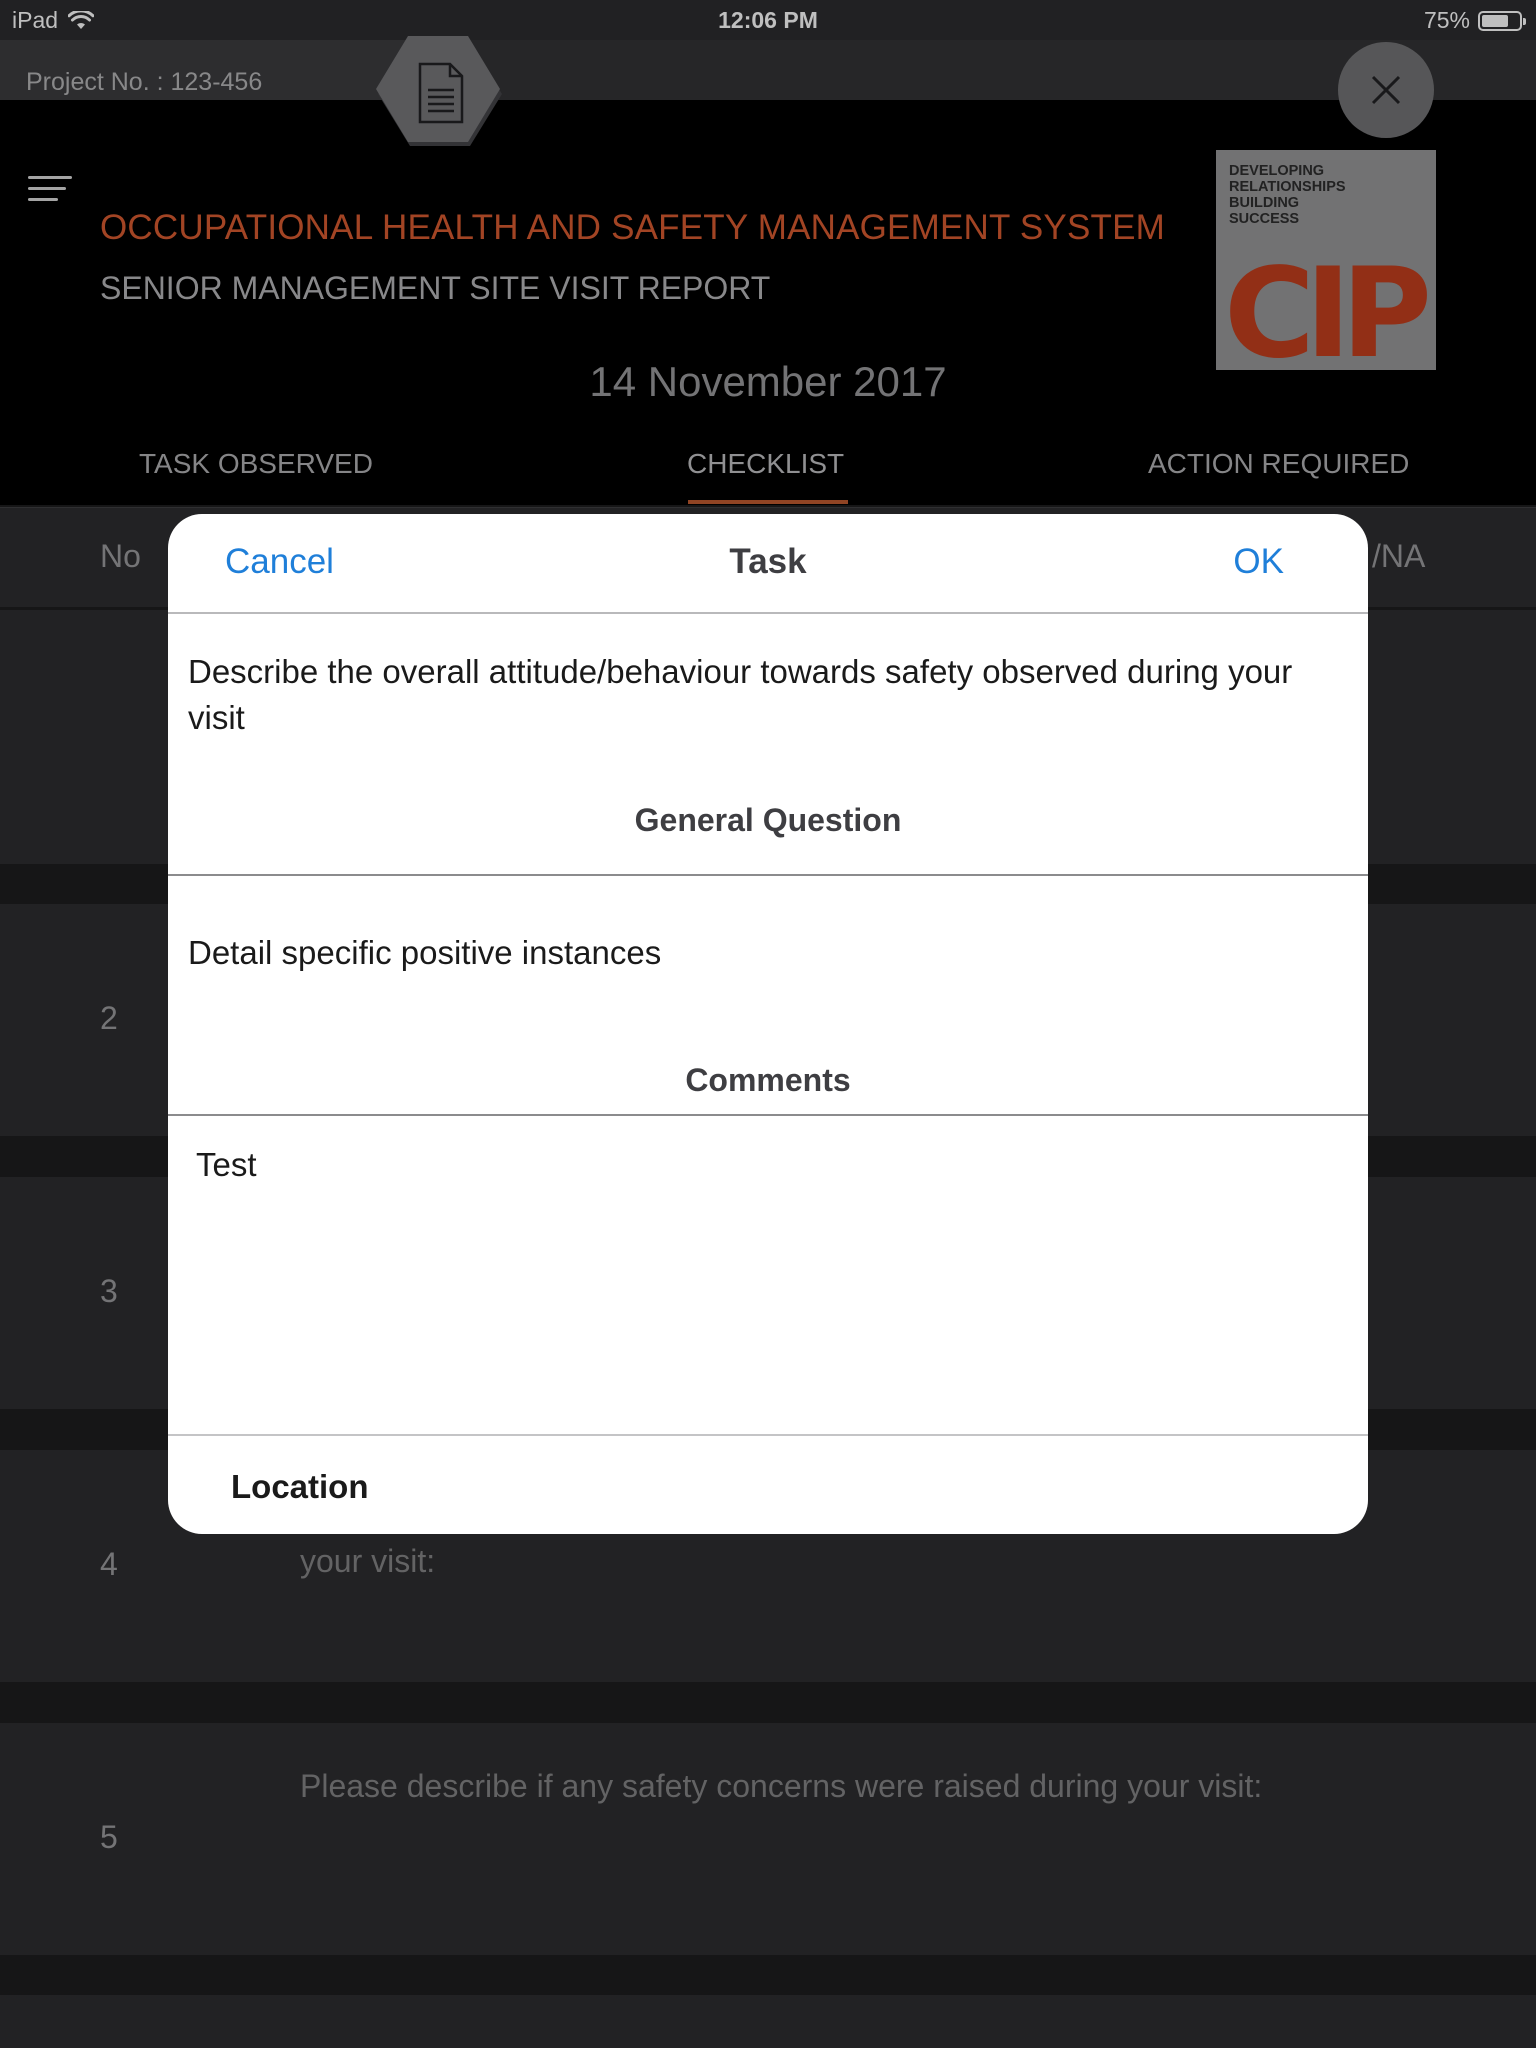  I want to click on task-detail: Detail specific positive instances, so click(425, 952).